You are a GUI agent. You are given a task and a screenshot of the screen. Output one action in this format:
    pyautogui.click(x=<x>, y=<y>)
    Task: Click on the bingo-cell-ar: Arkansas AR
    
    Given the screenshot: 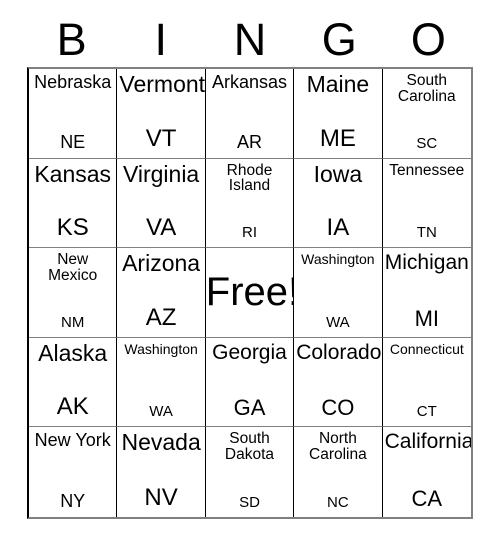 What is the action you would take?
    pyautogui.click(x=250, y=114)
    